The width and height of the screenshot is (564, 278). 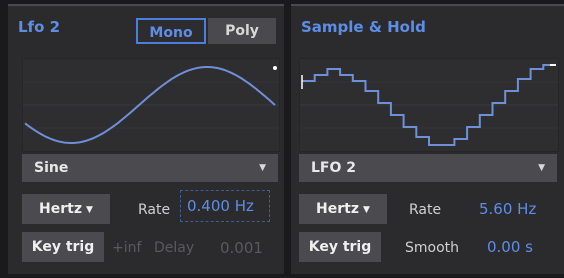 What do you see at coordinates (425, 210) in the screenshot?
I see `sh-rate-label: Rate` at bounding box center [425, 210].